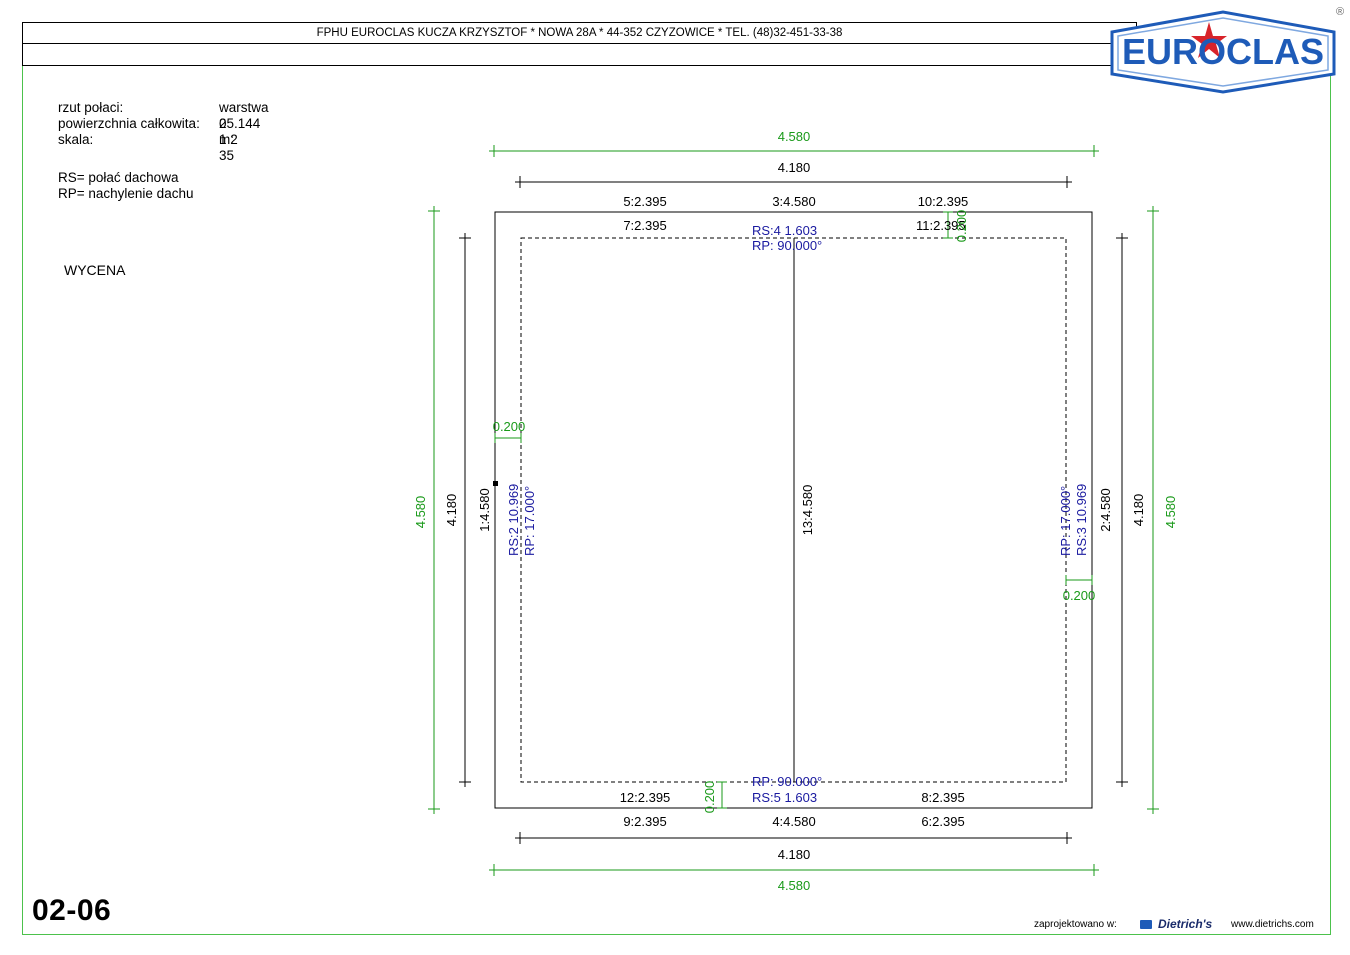  Describe the element at coordinates (1170, 512) in the screenshot. I see `dim-right-outer-label: 4.580` at that location.